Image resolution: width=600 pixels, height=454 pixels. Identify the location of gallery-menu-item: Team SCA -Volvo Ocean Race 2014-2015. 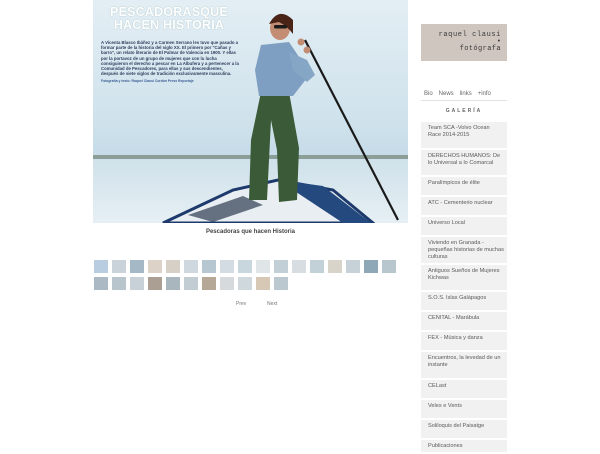
(464, 136).